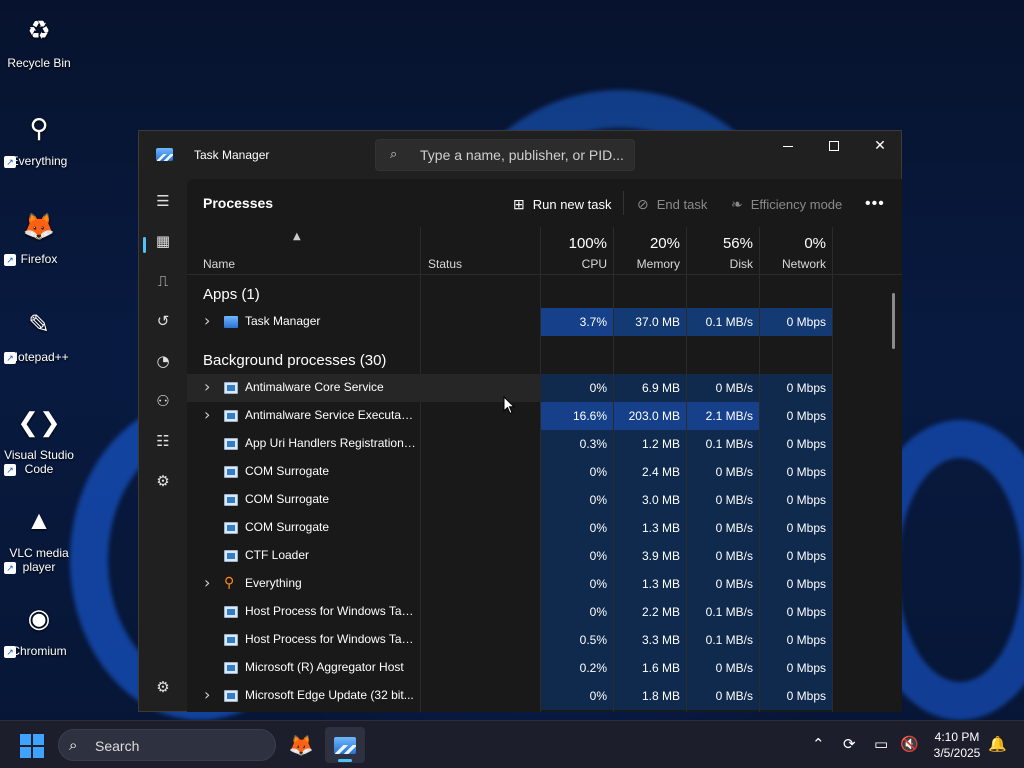 The height and width of the screenshot is (768, 1024). I want to click on network-total-percent: 0%, so click(793, 243).